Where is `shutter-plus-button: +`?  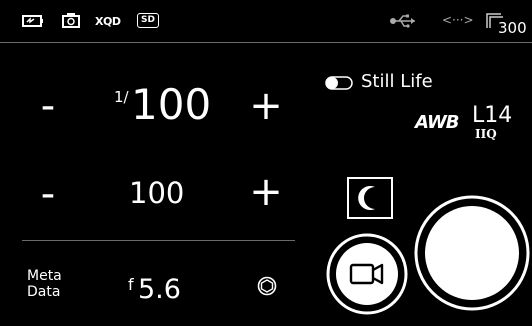
shutter-plus-button: + is located at coordinates (266, 106).